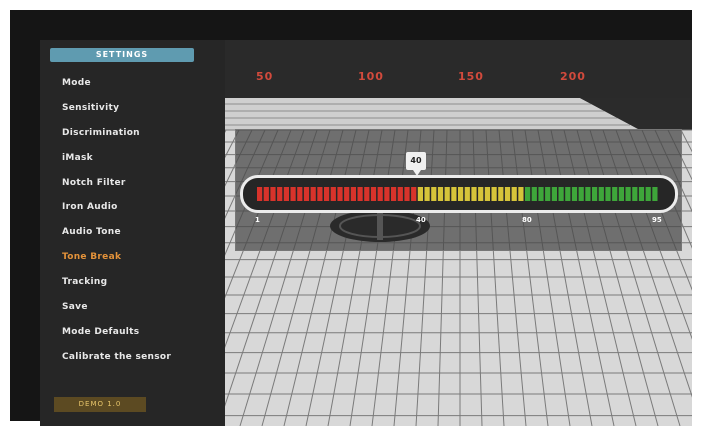  Describe the element at coordinates (371, 76) in the screenshot. I see `scale-label-100: 100` at that location.